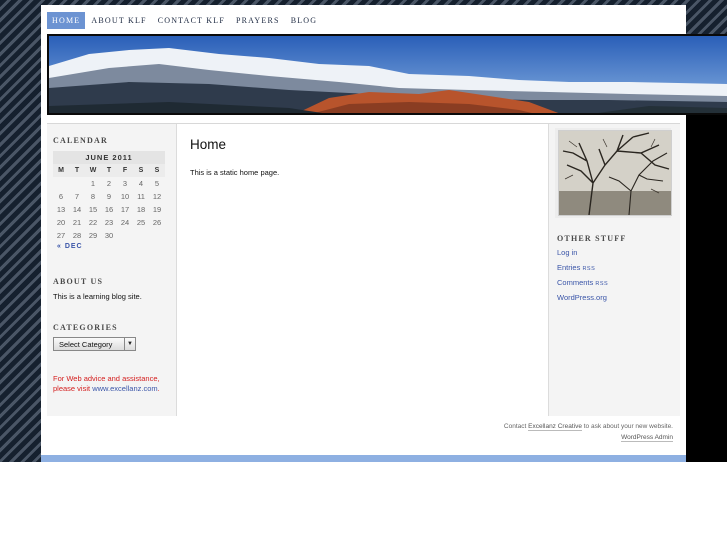  What do you see at coordinates (516, 426) in the screenshot?
I see `footer-contact-pre: Contact` at bounding box center [516, 426].